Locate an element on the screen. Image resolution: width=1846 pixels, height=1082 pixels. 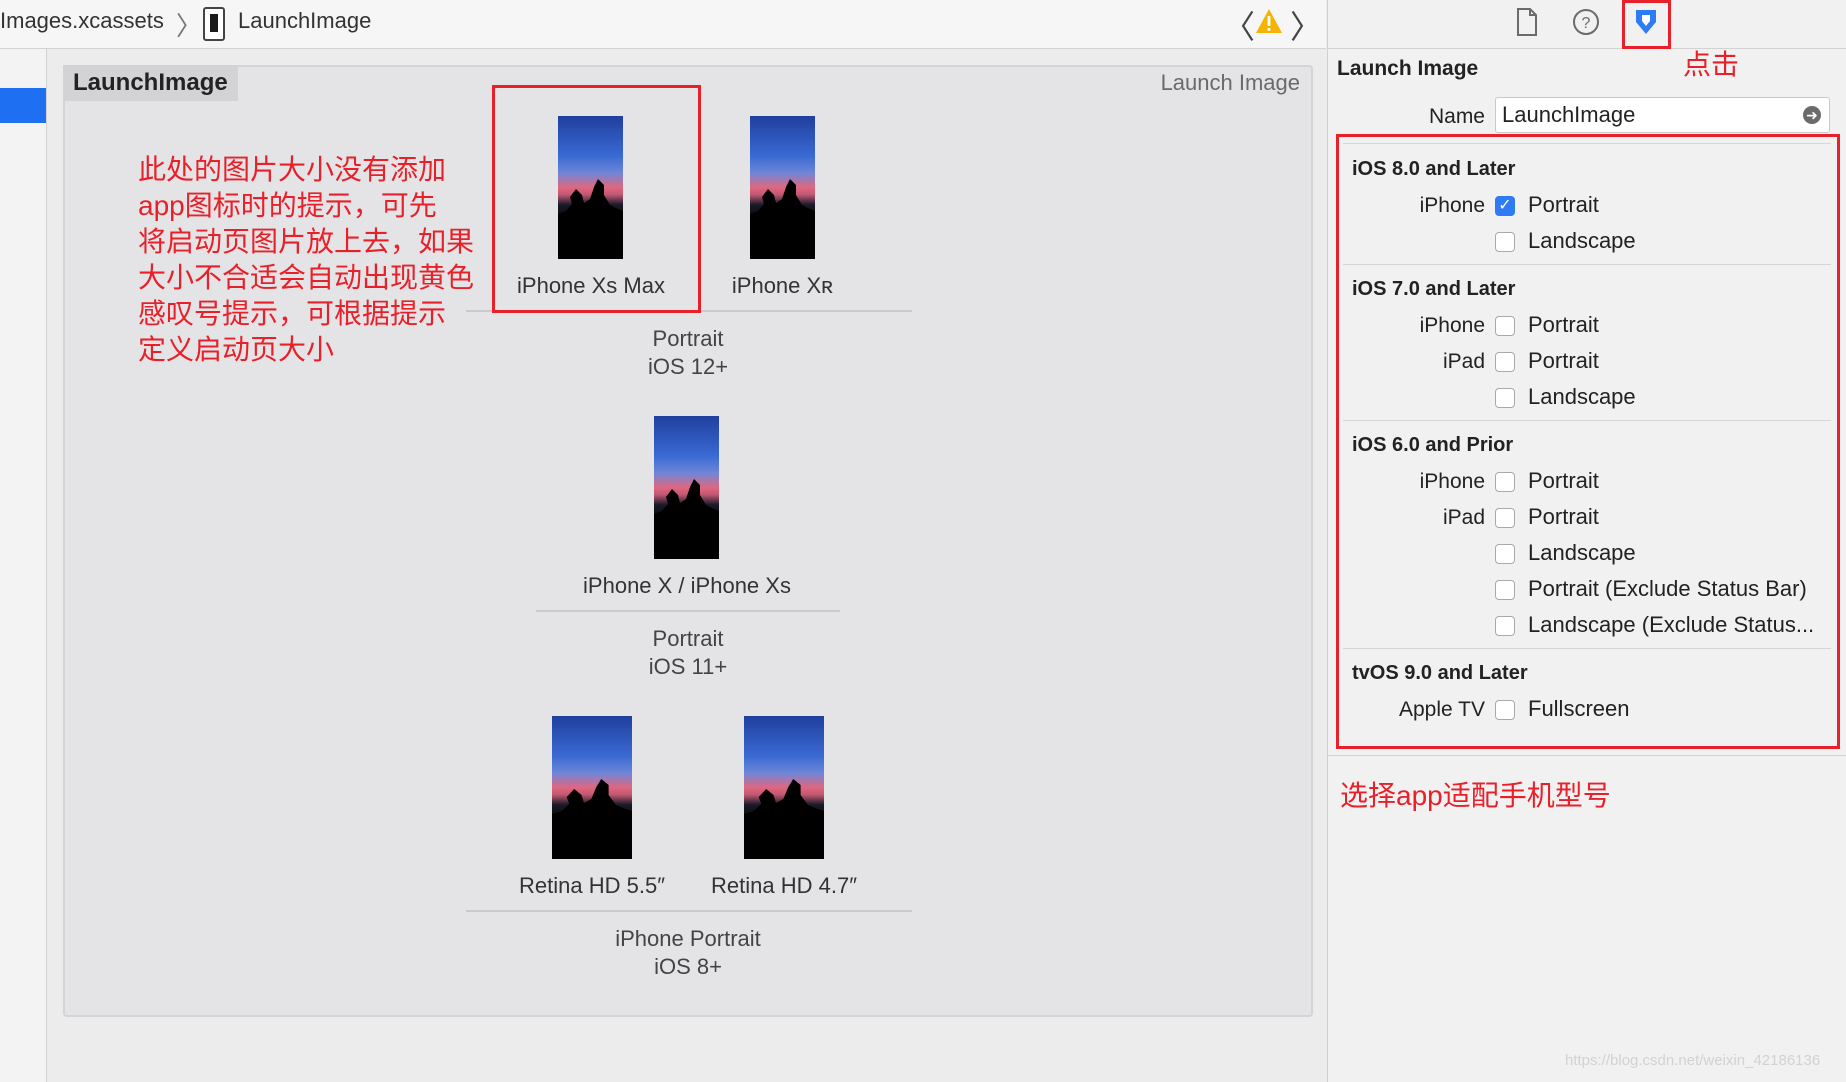
annotation-click: 点击 is located at coordinates (1711, 64).